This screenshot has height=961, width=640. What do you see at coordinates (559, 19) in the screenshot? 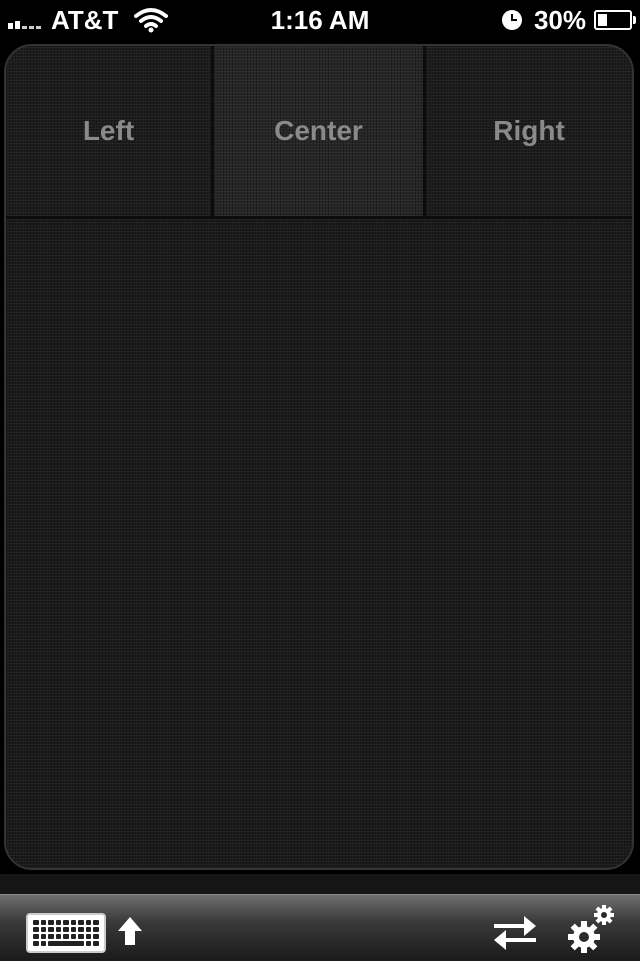
I see `battery-percent: 30%` at bounding box center [559, 19].